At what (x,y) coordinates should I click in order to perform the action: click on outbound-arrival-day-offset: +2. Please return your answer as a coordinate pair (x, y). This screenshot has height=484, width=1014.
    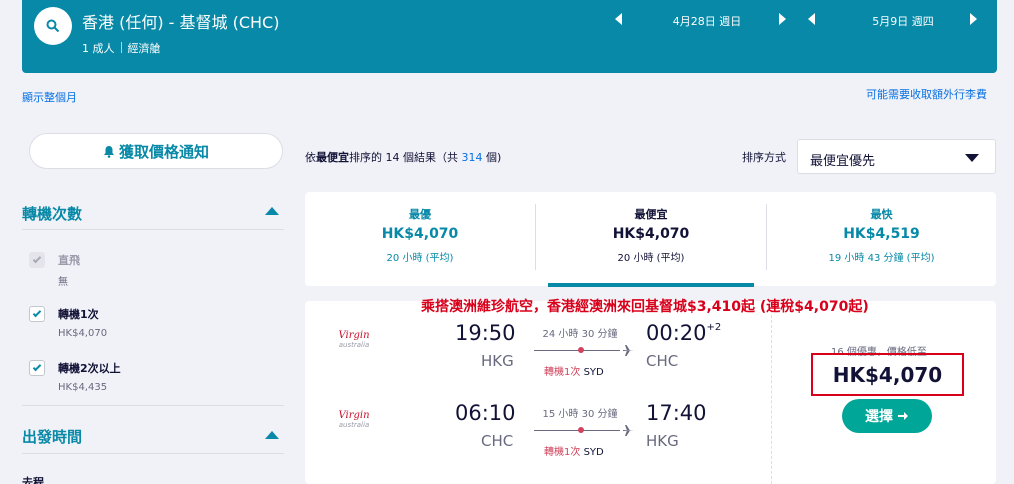
    Looking at the image, I should click on (714, 327).